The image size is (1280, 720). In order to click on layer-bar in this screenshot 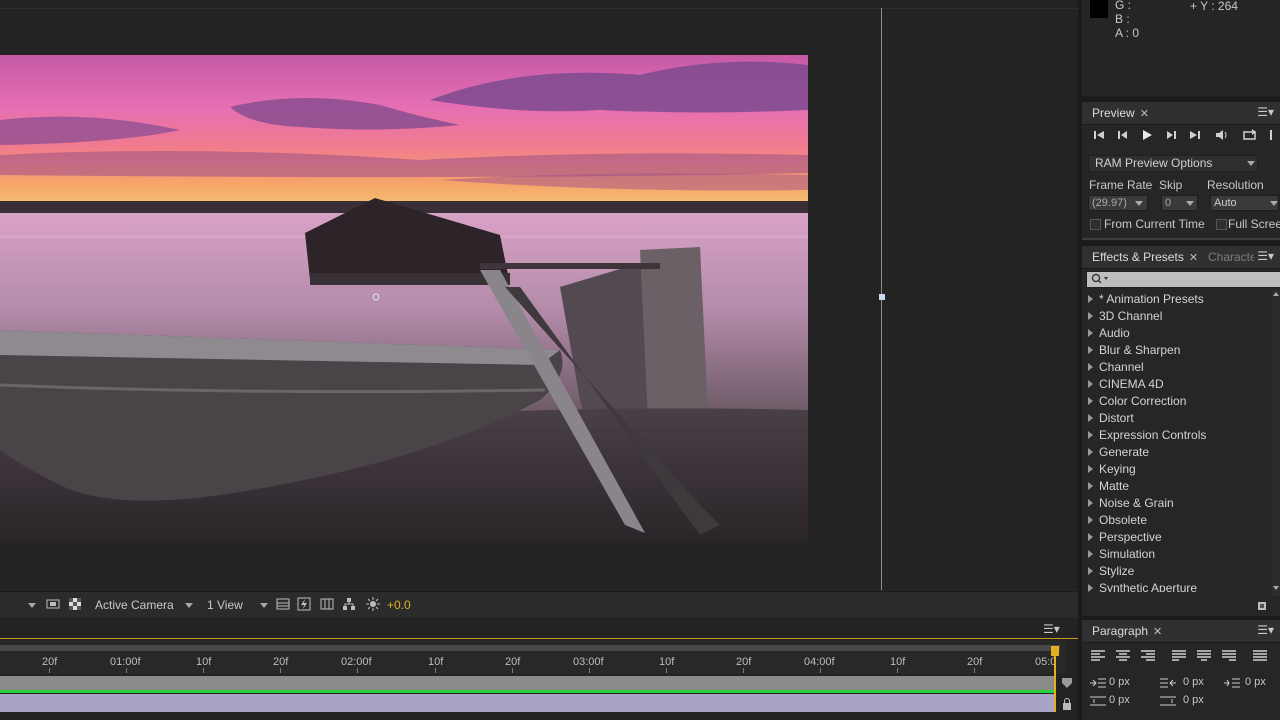, I will do `click(528, 703)`.